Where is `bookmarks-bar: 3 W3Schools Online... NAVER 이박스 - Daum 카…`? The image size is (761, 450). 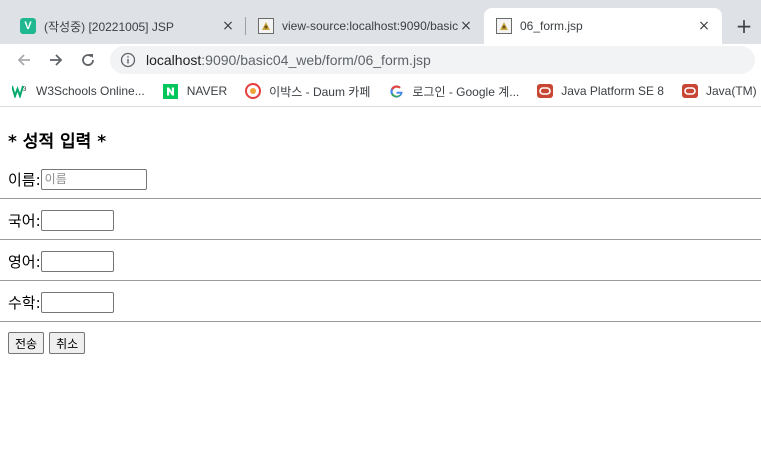 bookmarks-bar: 3 W3Schools Online... NAVER 이박스 - Daum 카… is located at coordinates (380, 91).